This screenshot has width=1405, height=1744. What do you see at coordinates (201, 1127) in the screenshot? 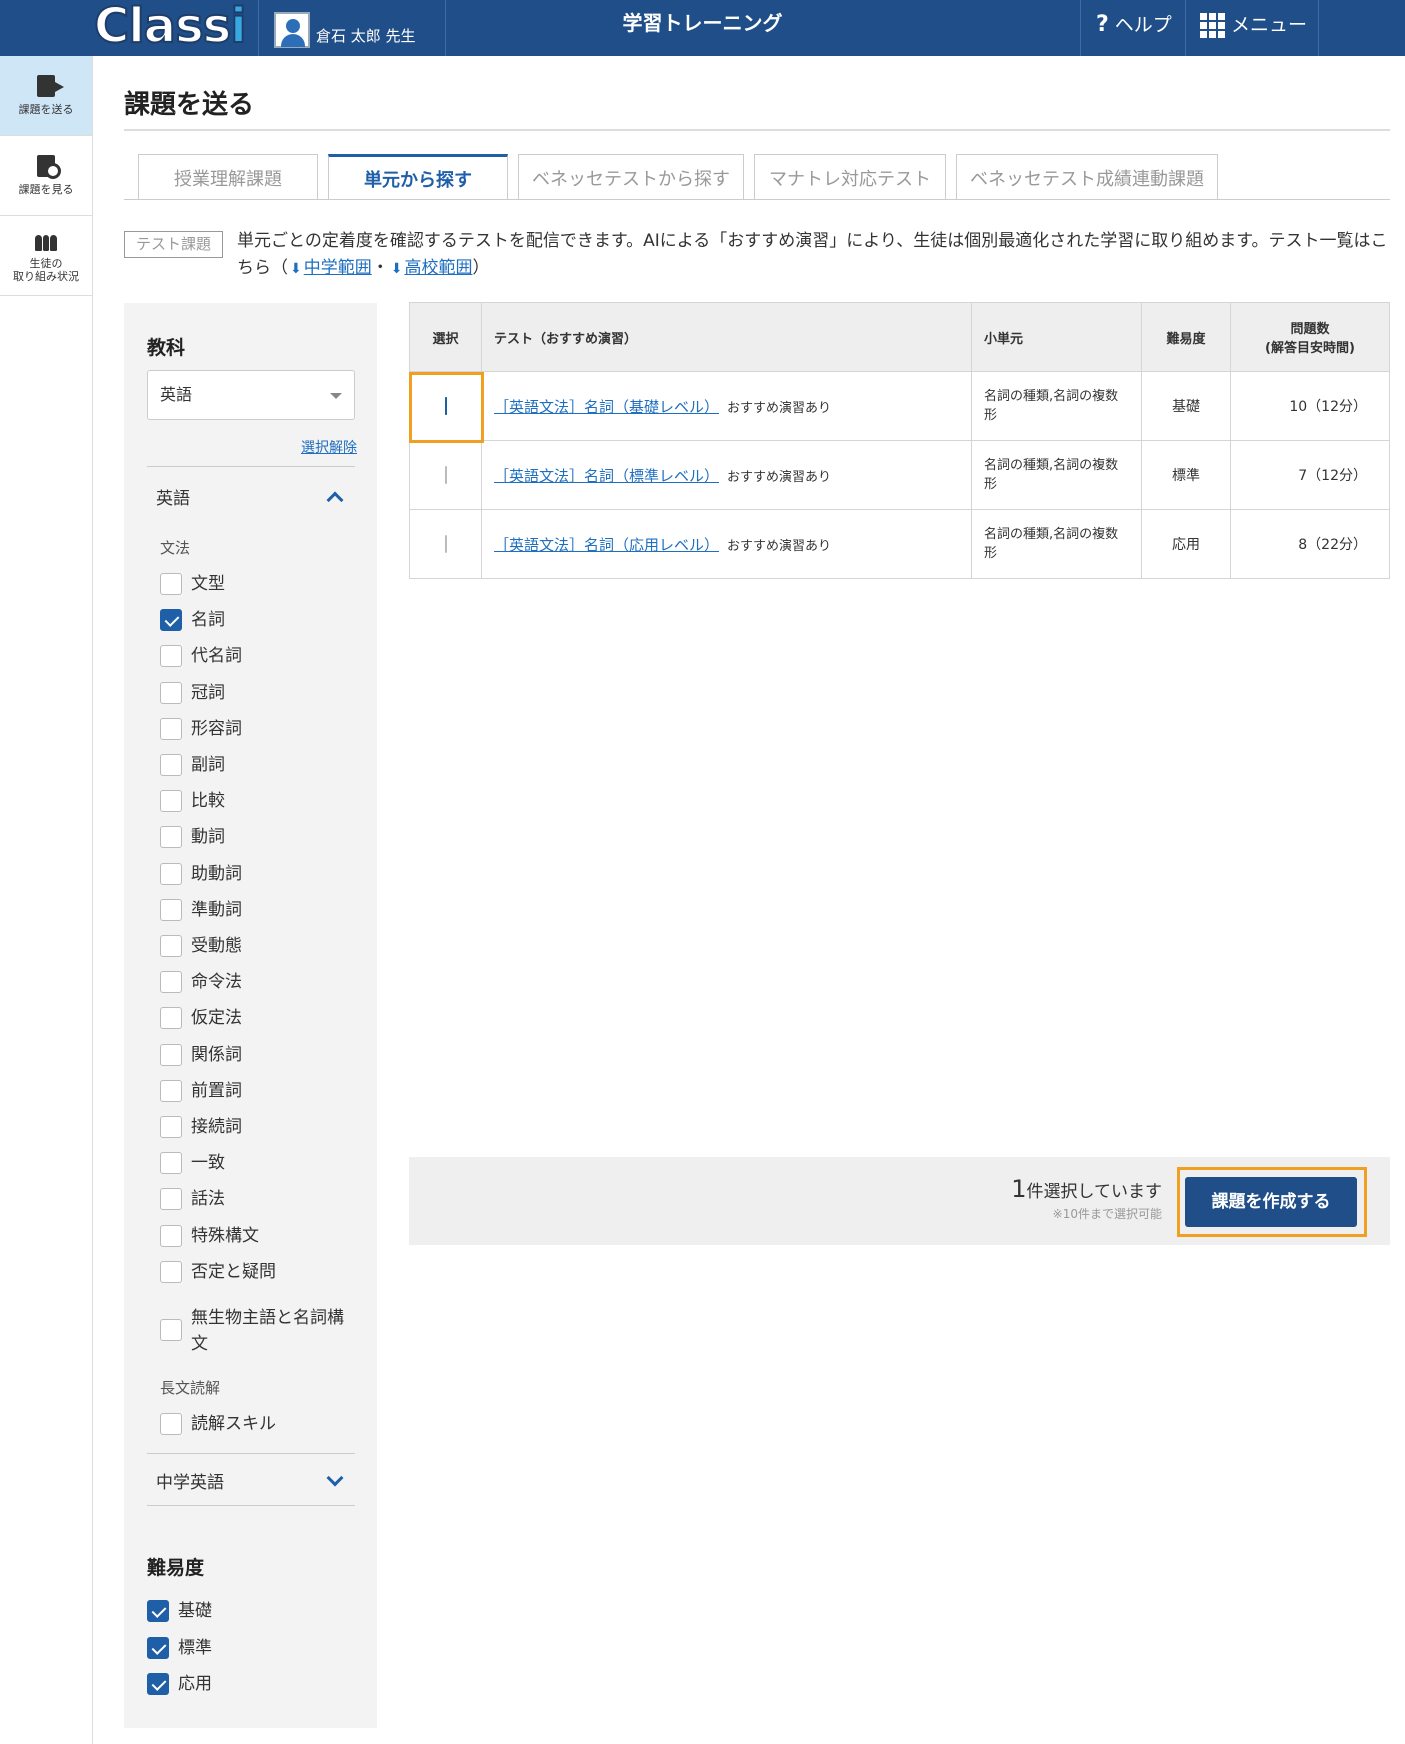
I see `grammar-option: 接続詞` at bounding box center [201, 1127].